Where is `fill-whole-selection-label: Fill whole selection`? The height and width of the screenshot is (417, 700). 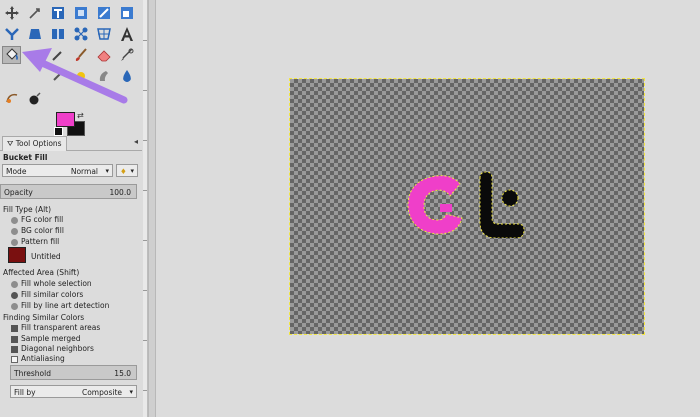 fill-whole-selection-label: Fill whole selection is located at coordinates (56, 283).